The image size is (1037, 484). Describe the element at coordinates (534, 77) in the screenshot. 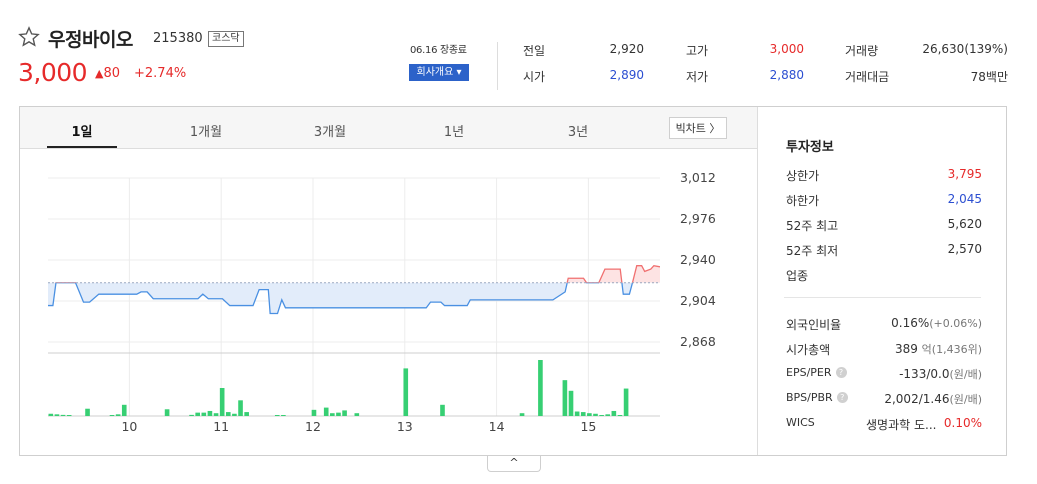

I see `open-label: 시가` at that location.